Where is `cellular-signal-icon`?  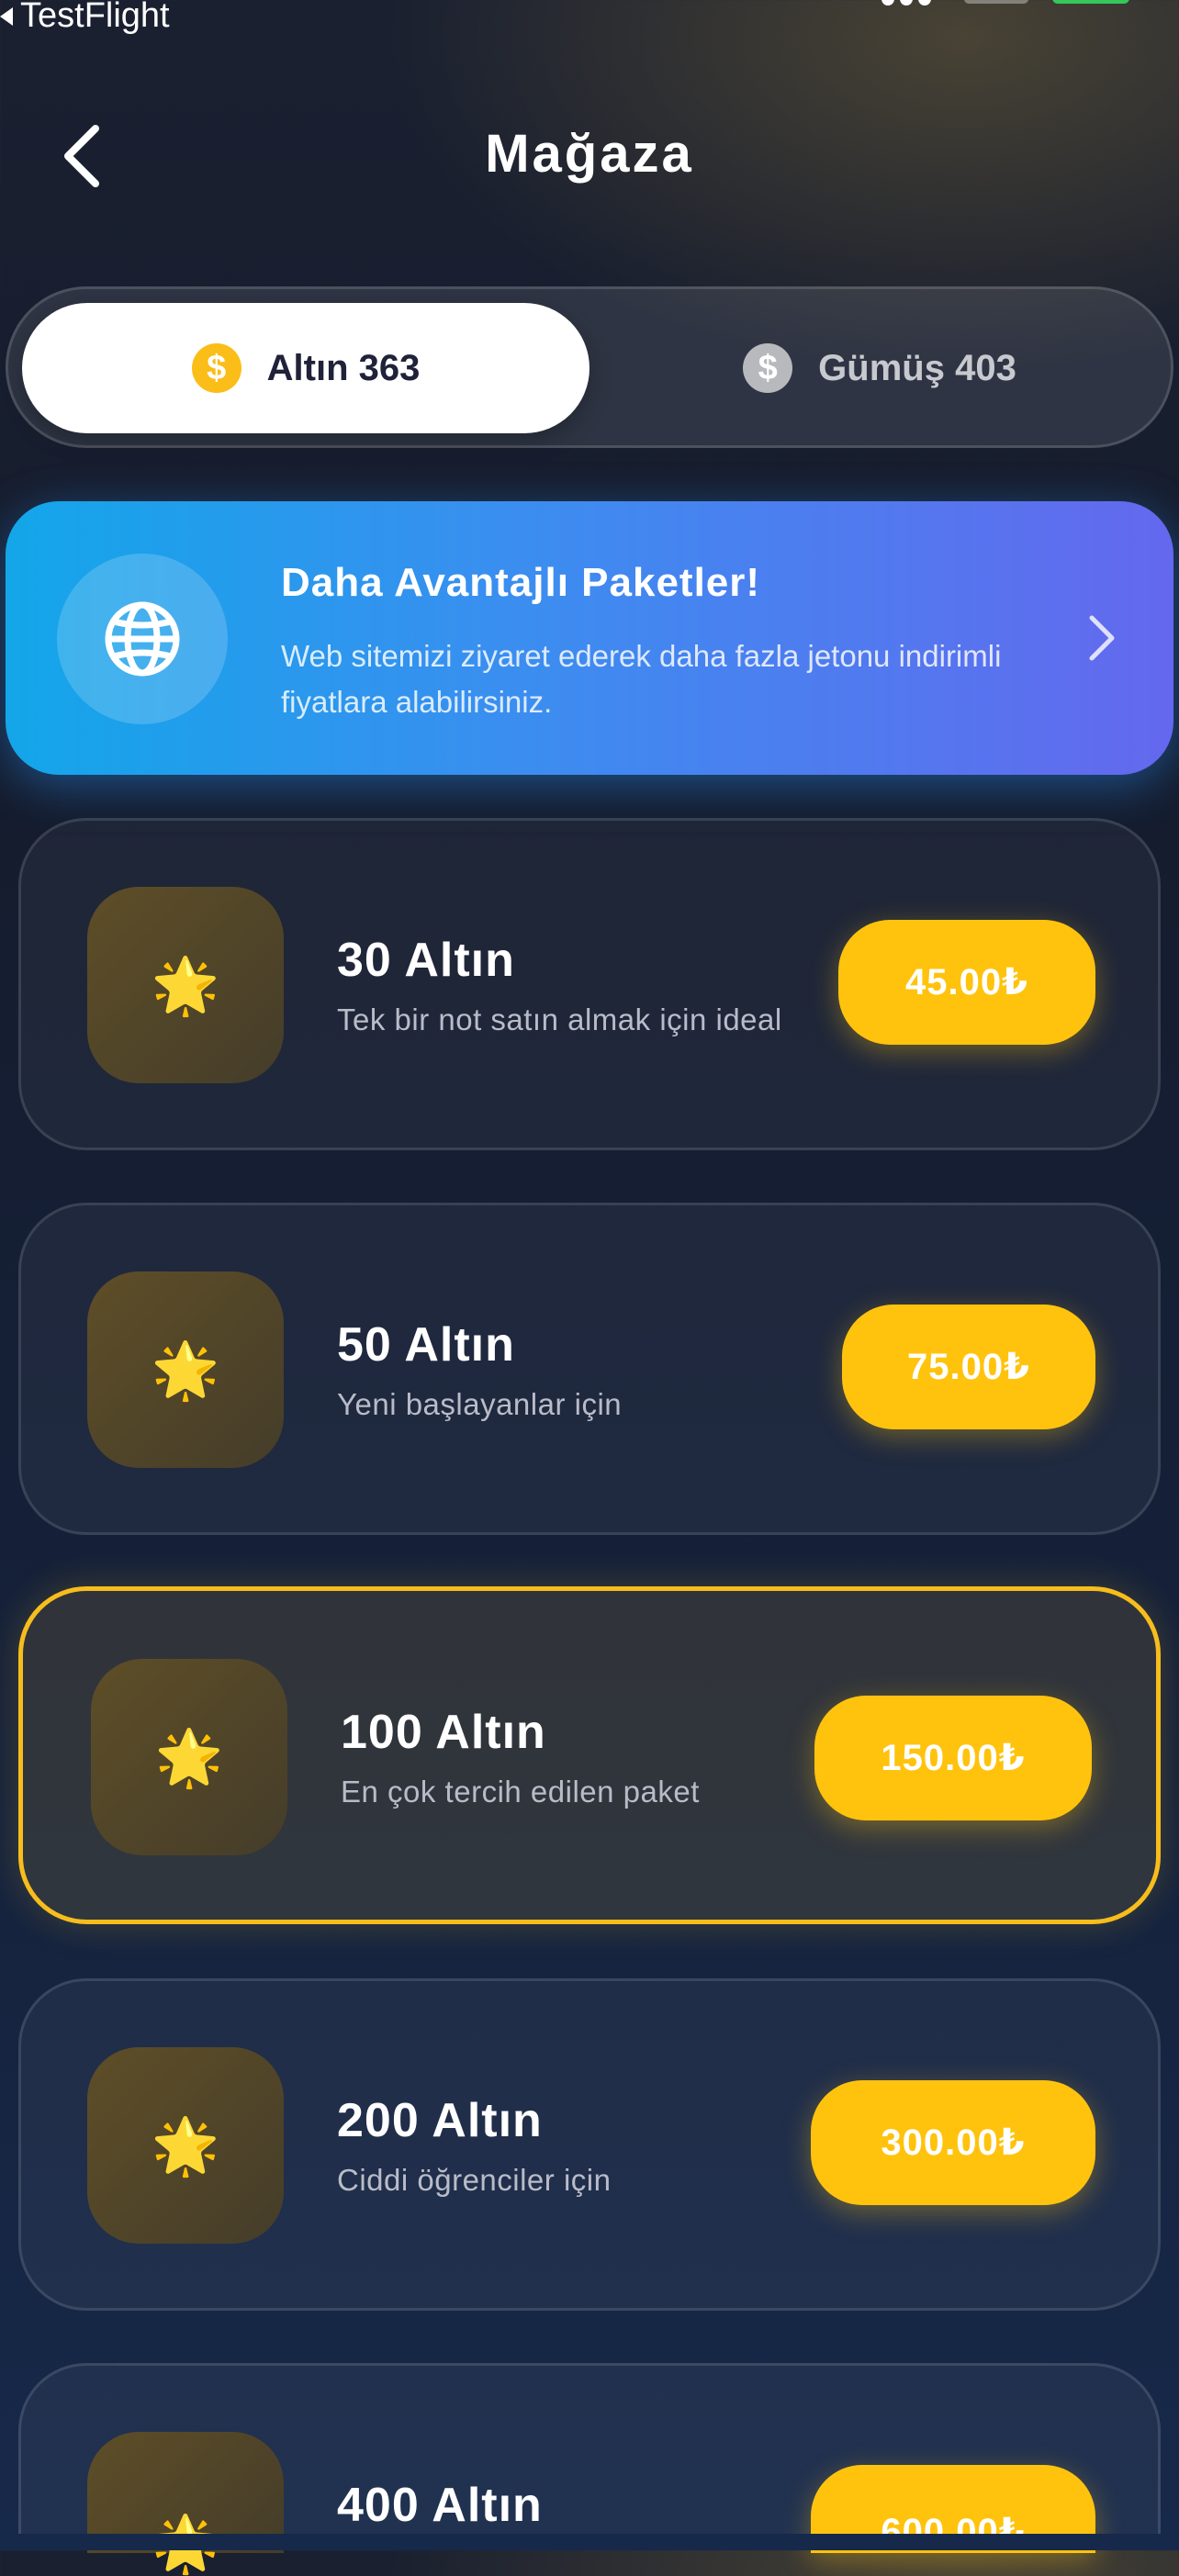 cellular-signal-icon is located at coordinates (906, 3).